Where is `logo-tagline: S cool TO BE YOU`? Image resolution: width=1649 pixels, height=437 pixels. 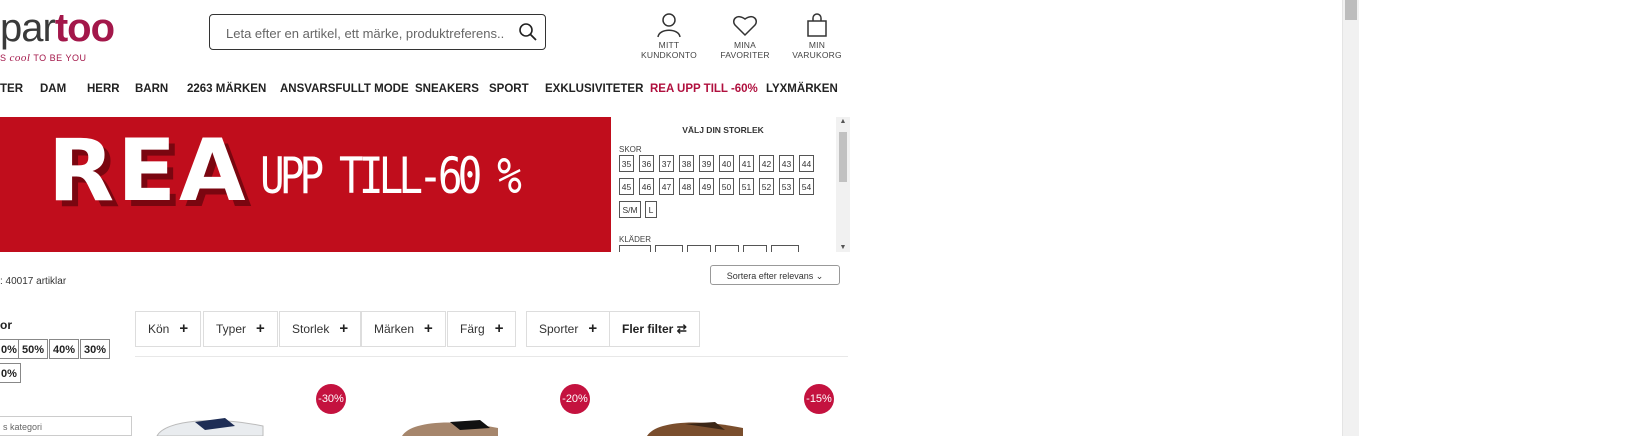 logo-tagline: S cool TO BE YOU is located at coordinates (43, 58).